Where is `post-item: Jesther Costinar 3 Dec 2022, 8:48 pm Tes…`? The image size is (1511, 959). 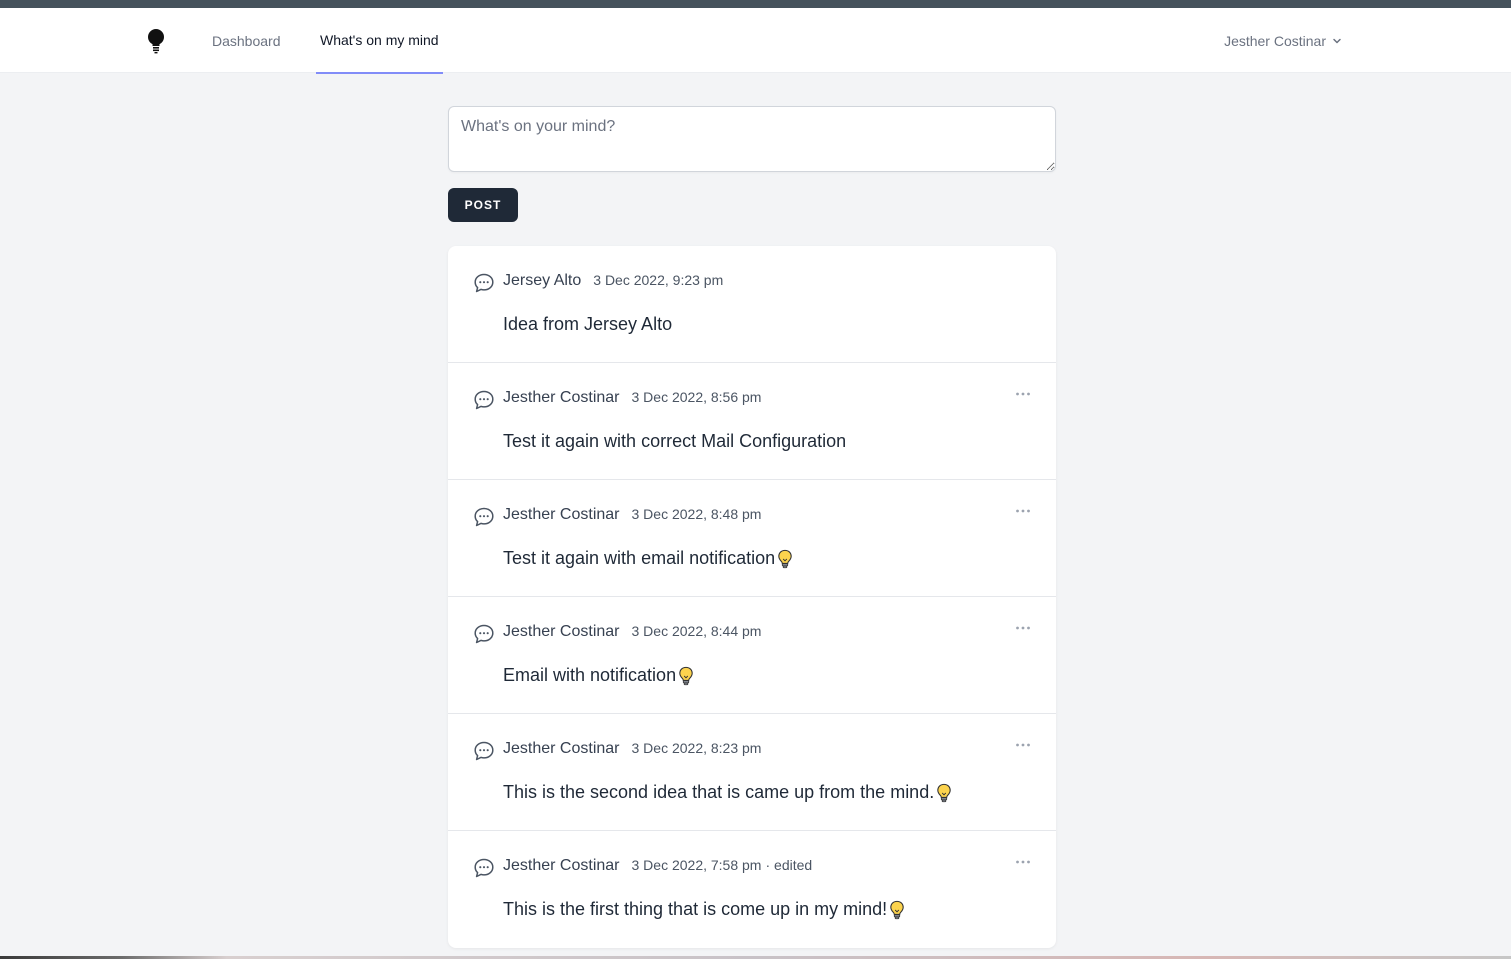 post-item: Jesther Costinar 3 Dec 2022, 8:48 pm Tes… is located at coordinates (752, 538).